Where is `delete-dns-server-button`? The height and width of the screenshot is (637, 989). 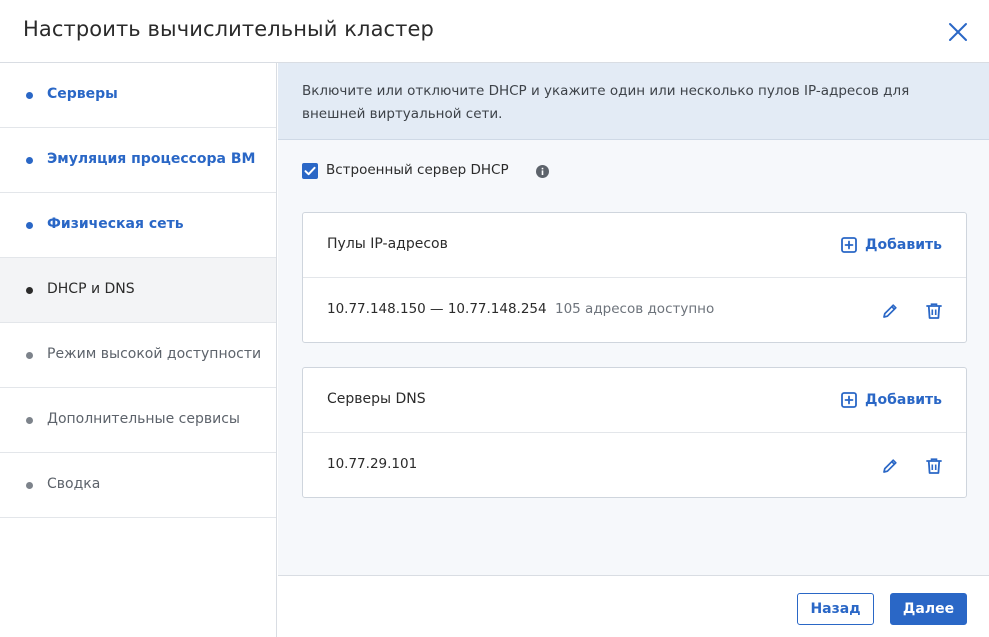 delete-dns-server-button is located at coordinates (934, 466).